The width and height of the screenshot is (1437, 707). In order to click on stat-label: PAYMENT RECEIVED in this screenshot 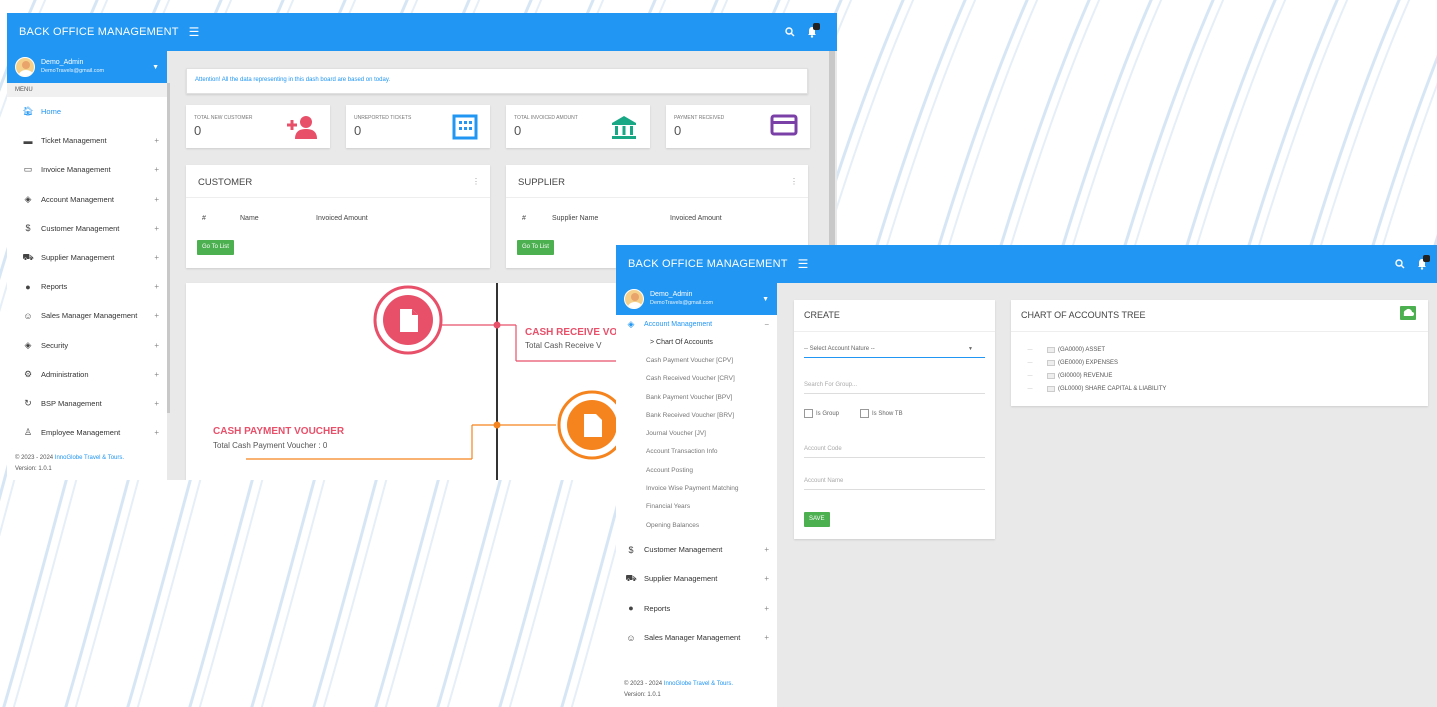, I will do `click(699, 118)`.